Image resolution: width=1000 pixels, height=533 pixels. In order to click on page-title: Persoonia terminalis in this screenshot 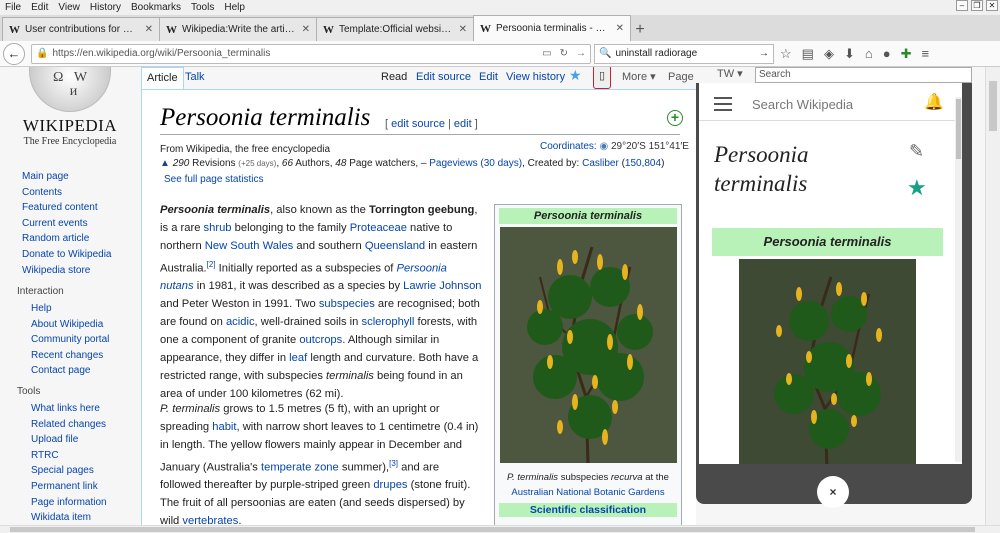, I will do `click(265, 117)`.